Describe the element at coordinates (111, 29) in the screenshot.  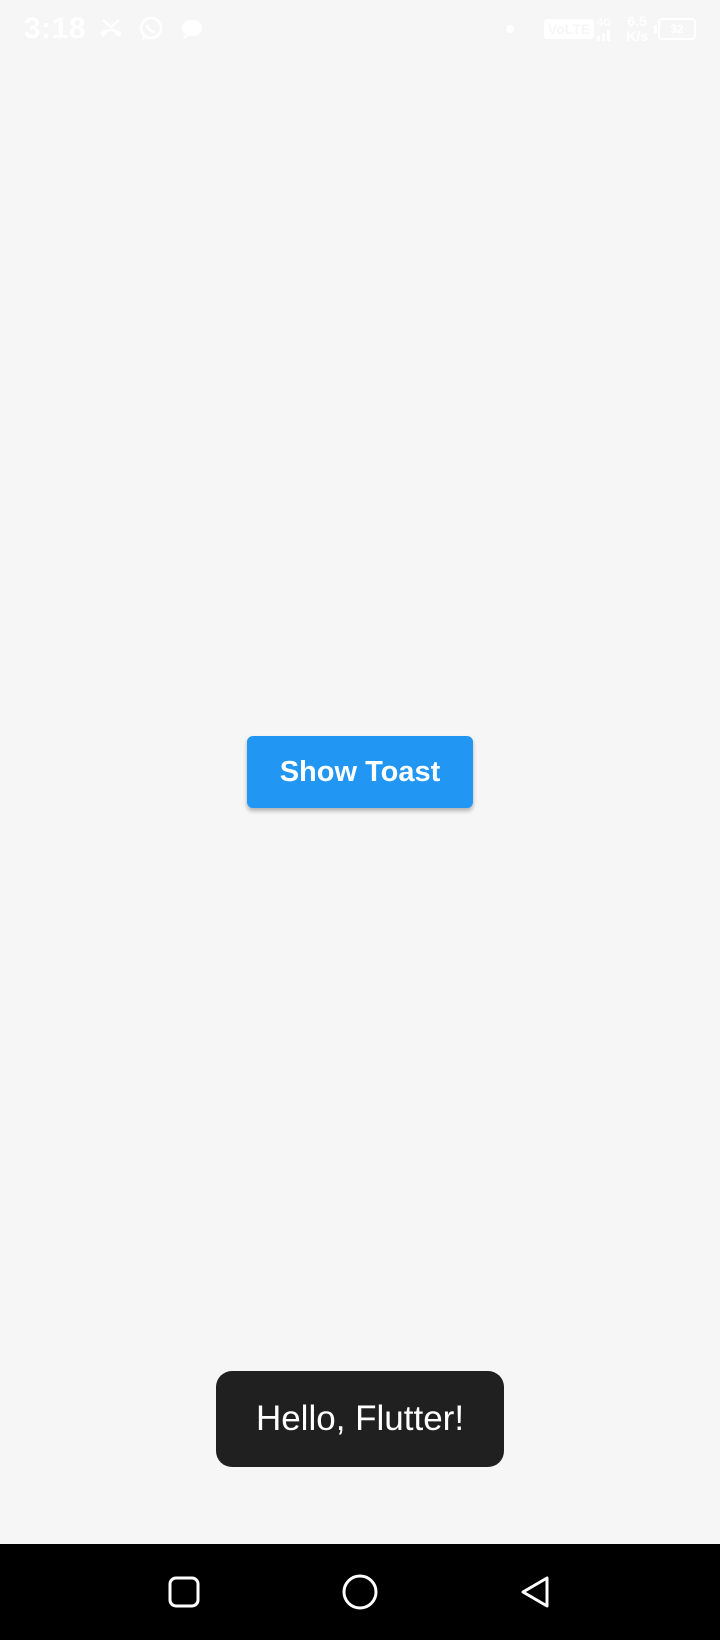
I see `missed-call-icon` at that location.